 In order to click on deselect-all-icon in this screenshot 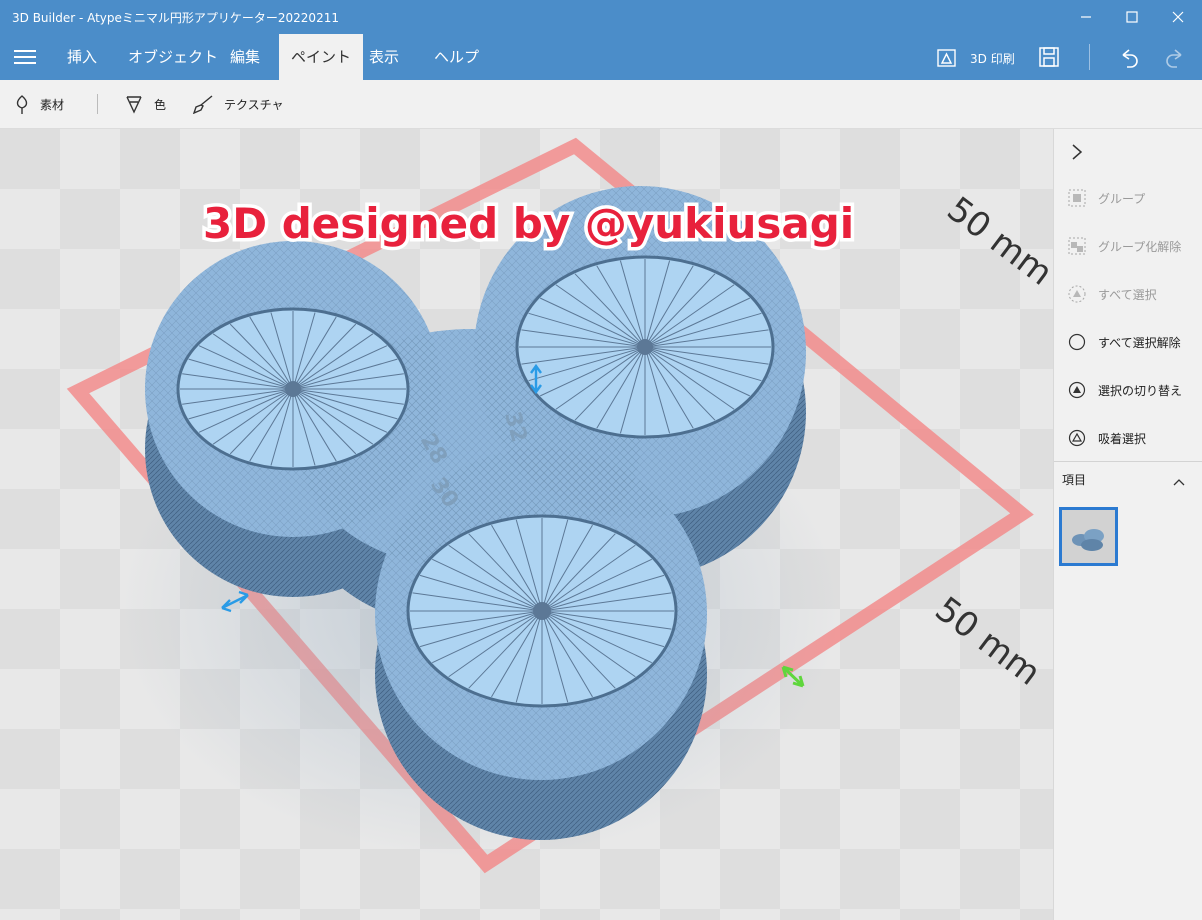, I will do `click(1077, 342)`.